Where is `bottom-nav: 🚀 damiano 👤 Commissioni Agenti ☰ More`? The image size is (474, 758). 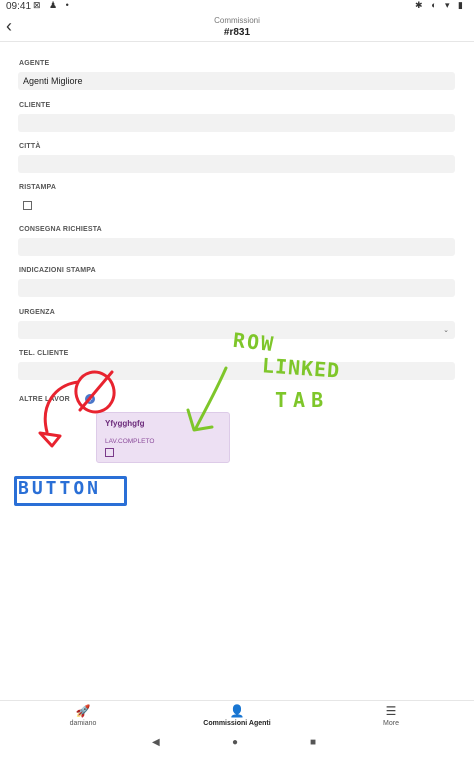 bottom-nav: 🚀 damiano 👤 Commissioni Agenti ☰ More is located at coordinates (237, 716).